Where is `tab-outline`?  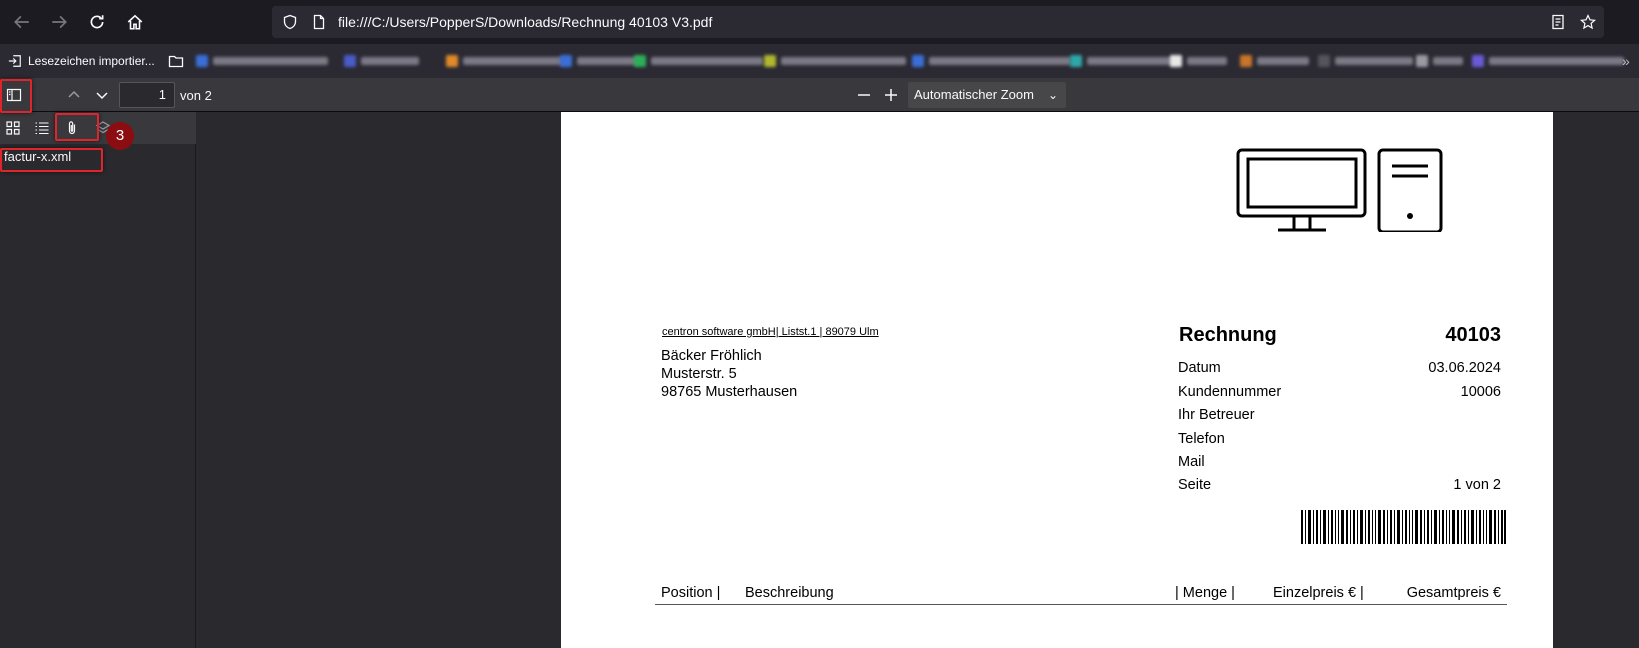
tab-outline is located at coordinates (42, 128).